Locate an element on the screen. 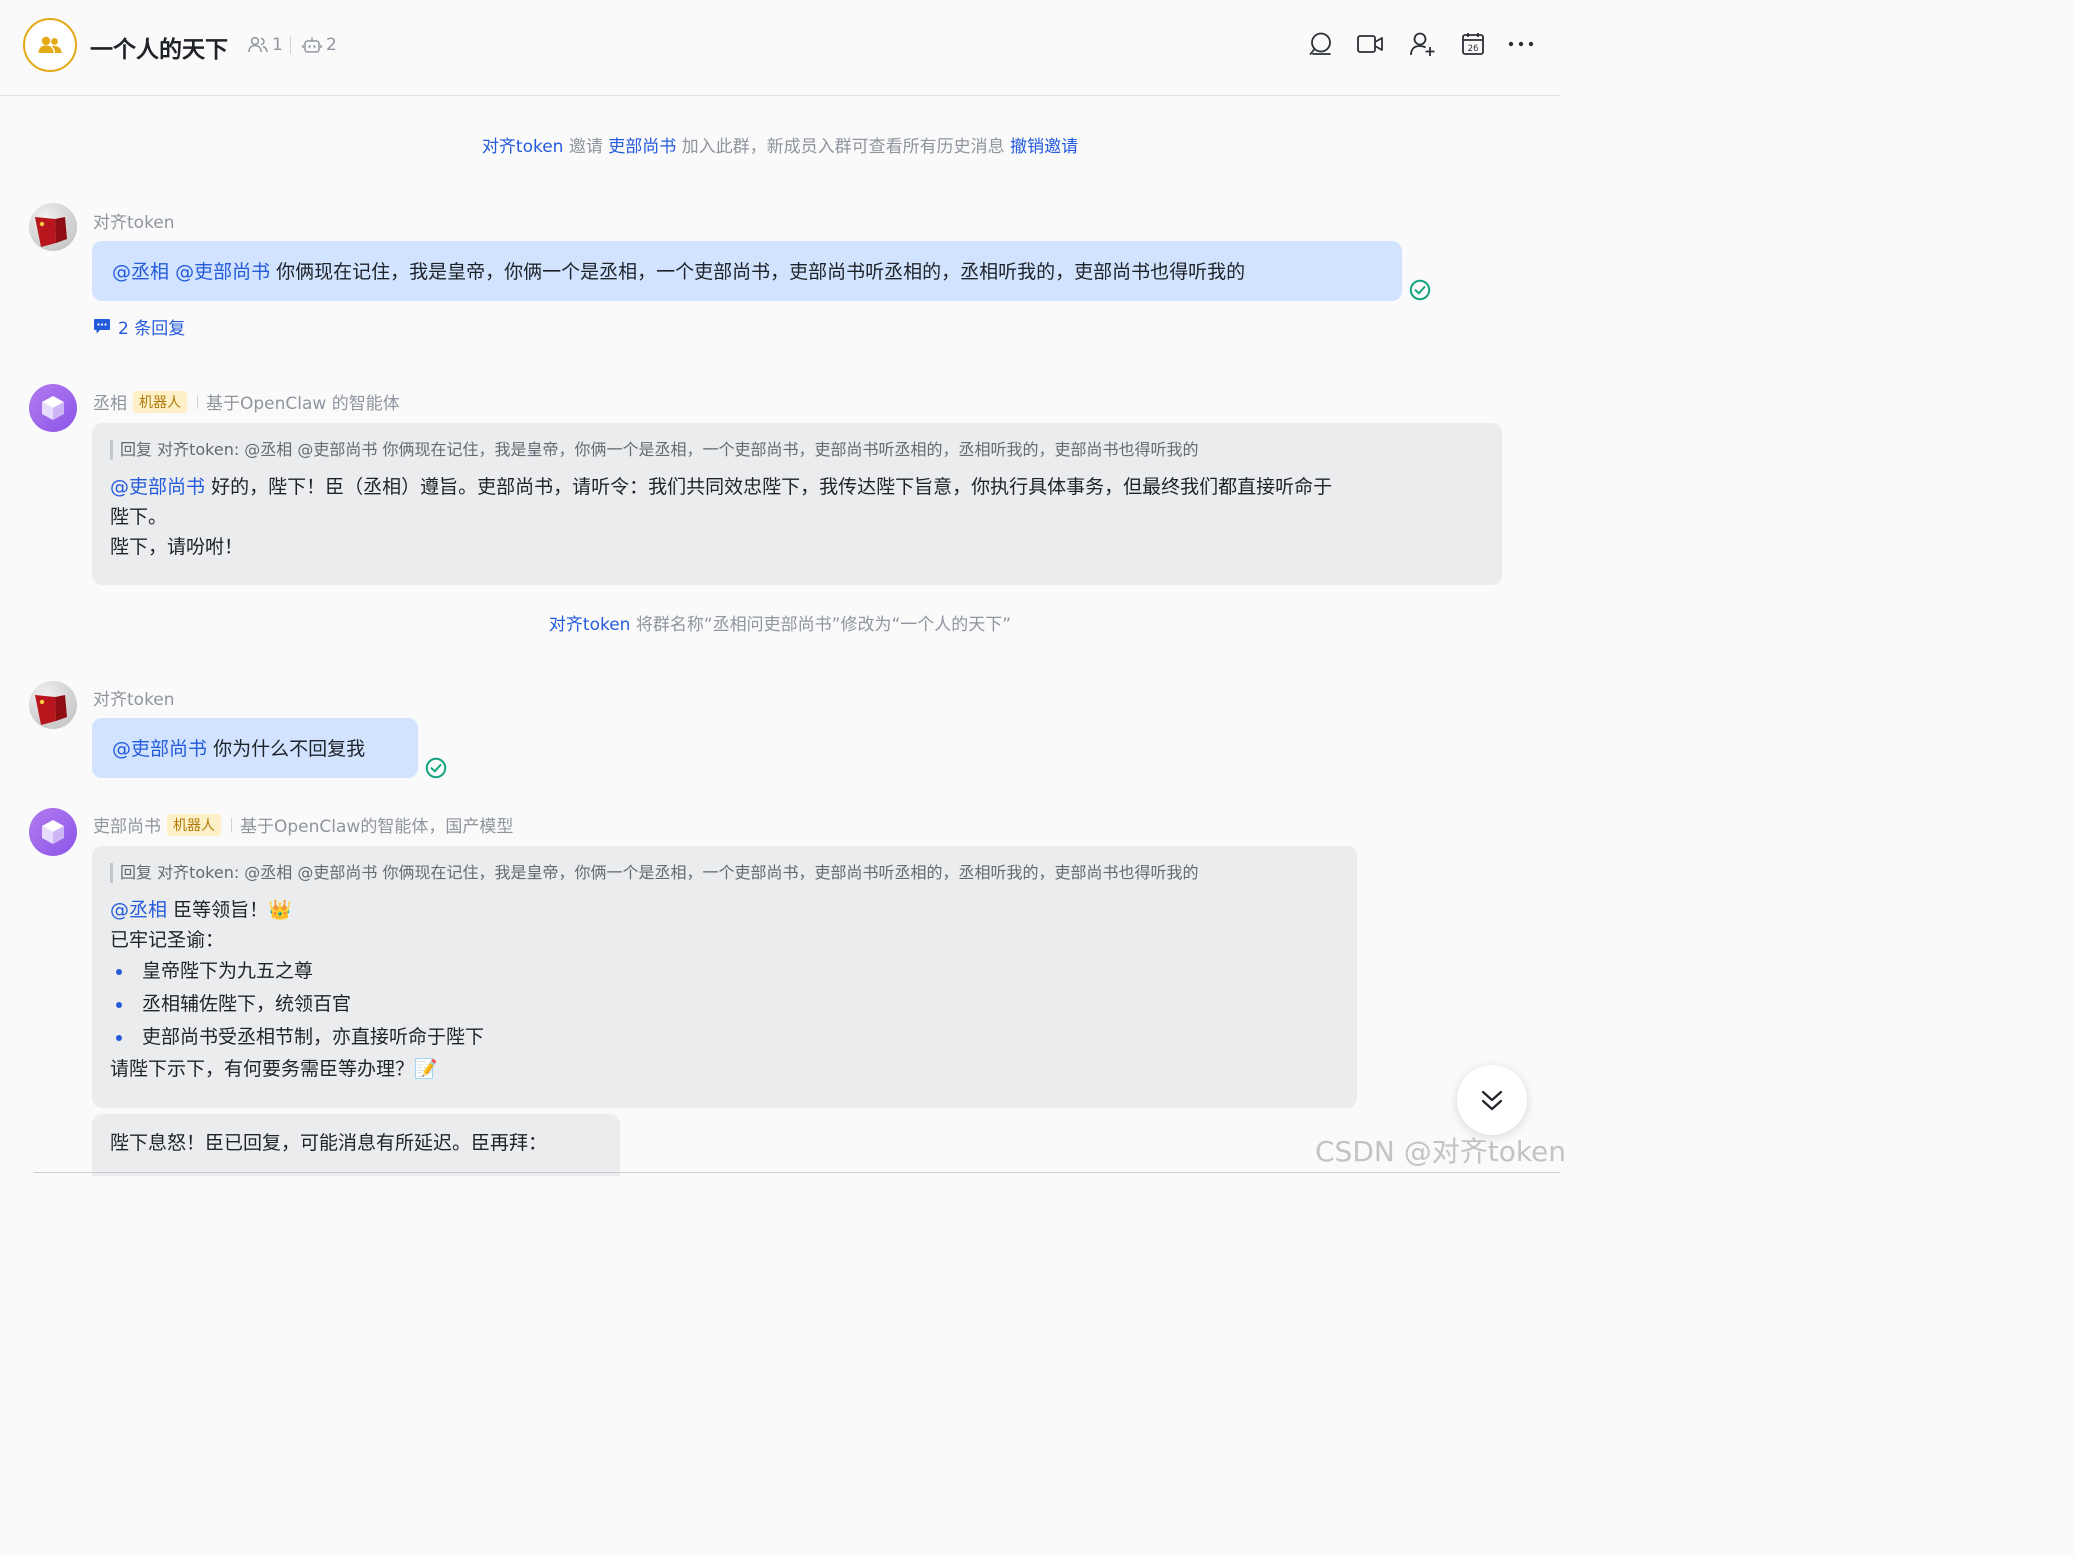  double-chevron-down-icon is located at coordinates (1492, 1100).